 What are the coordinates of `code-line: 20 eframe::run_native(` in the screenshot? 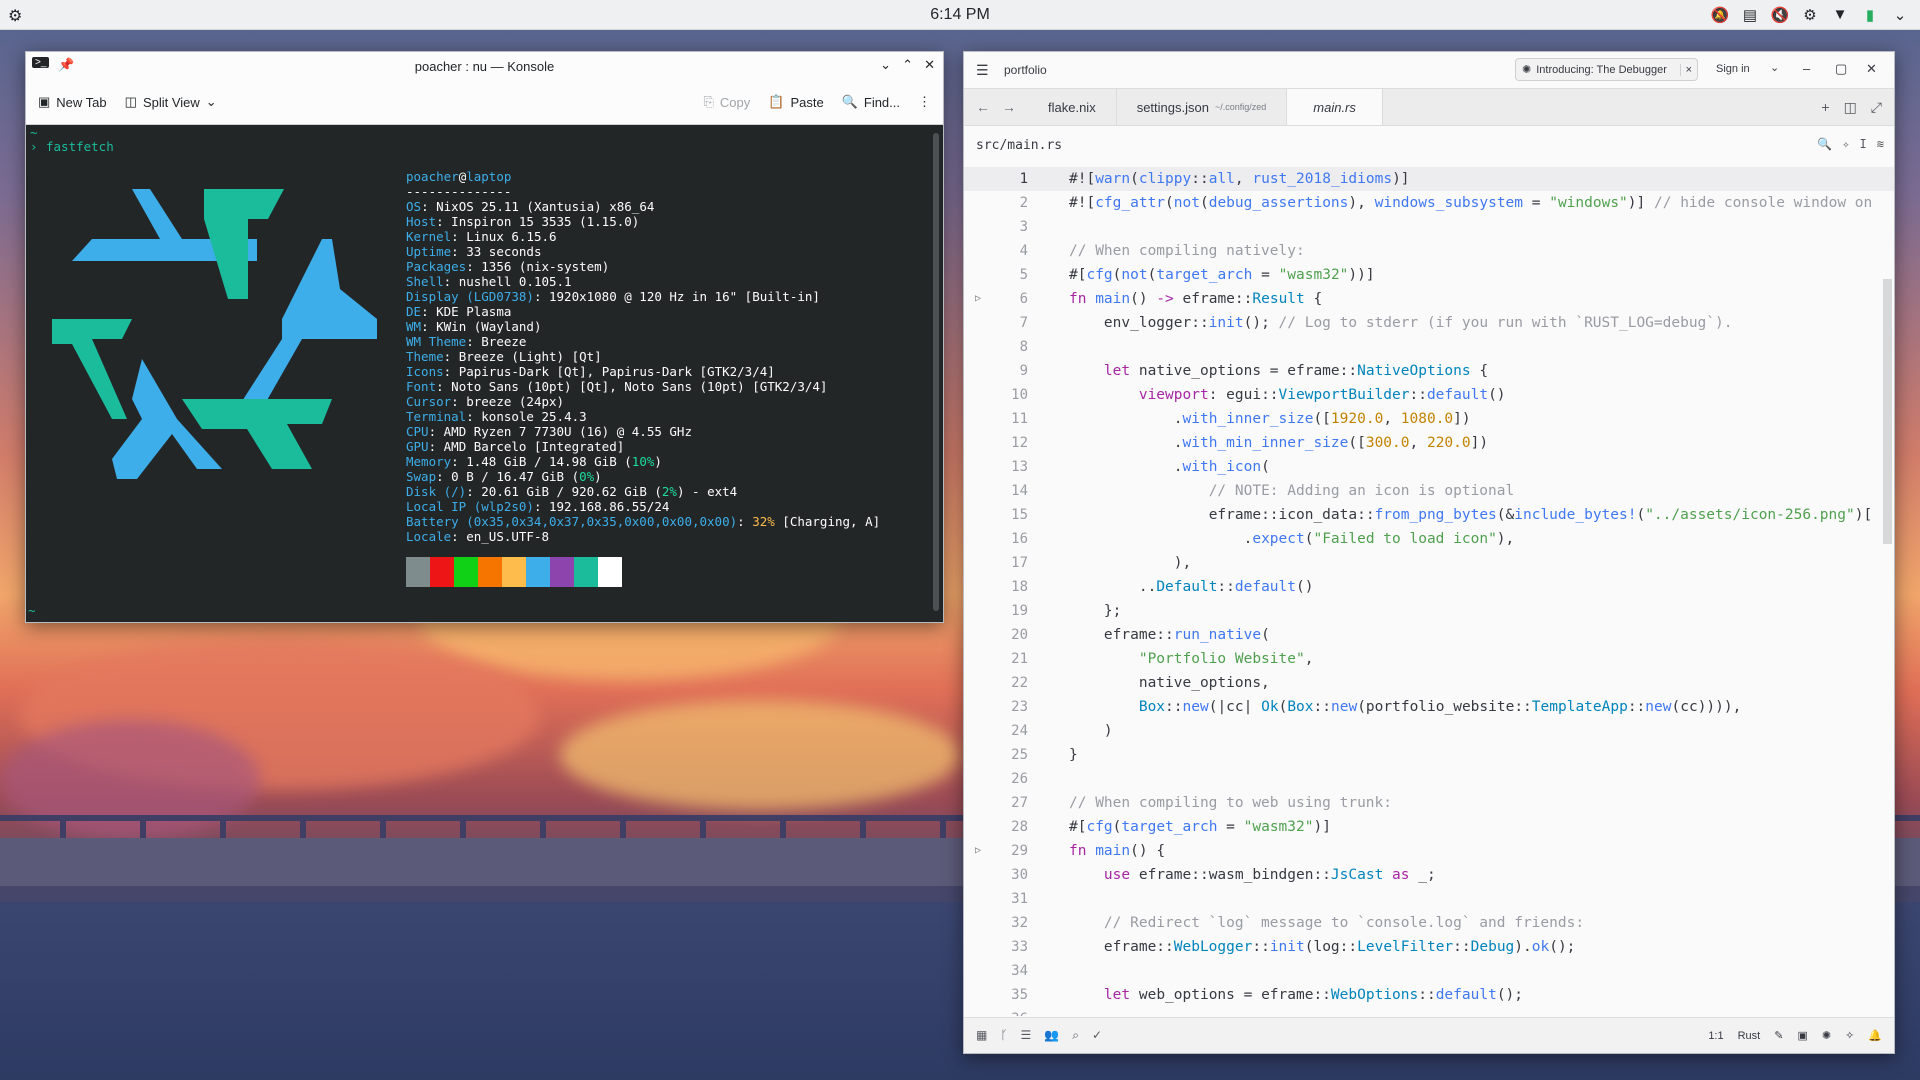 It's located at (1429, 635).